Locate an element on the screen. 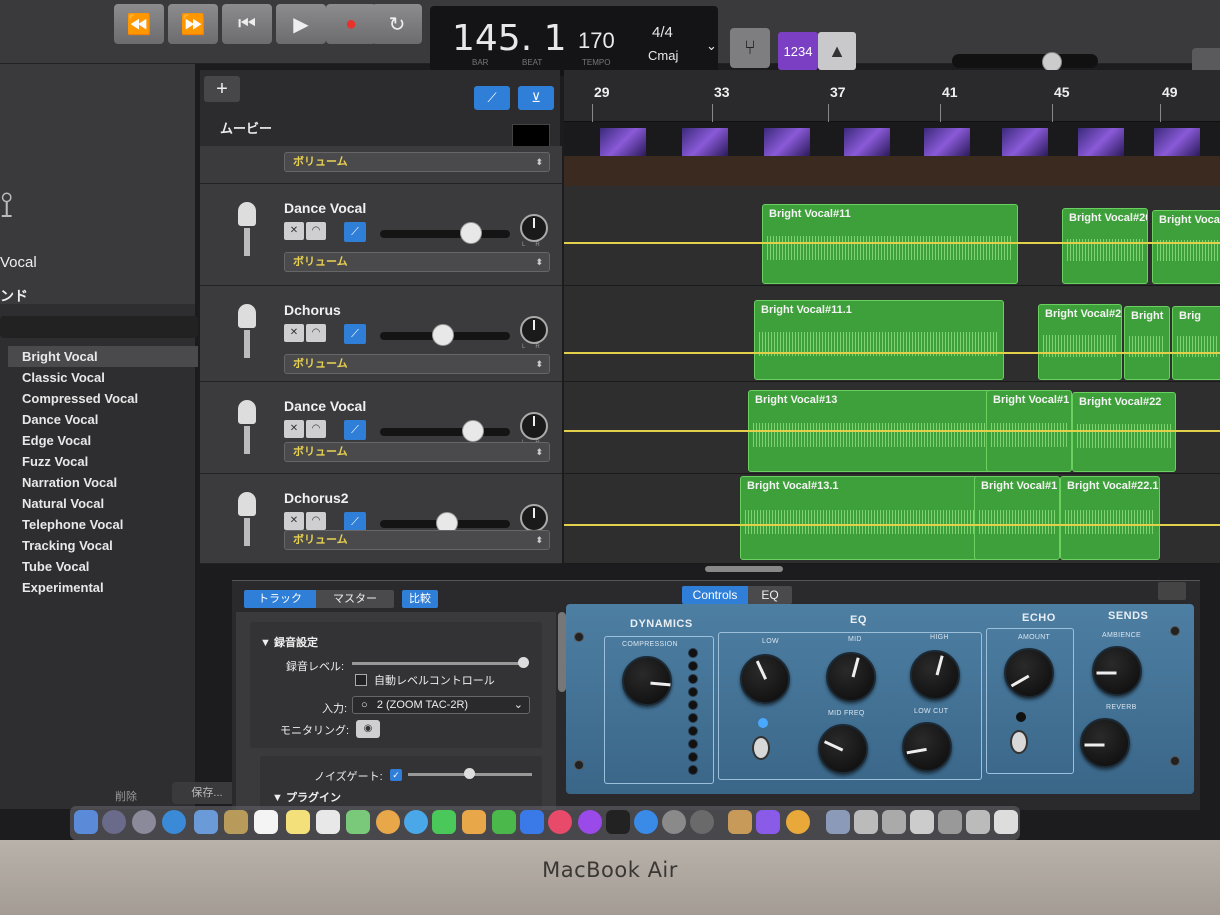  pages-icon is located at coordinates (474, 822).